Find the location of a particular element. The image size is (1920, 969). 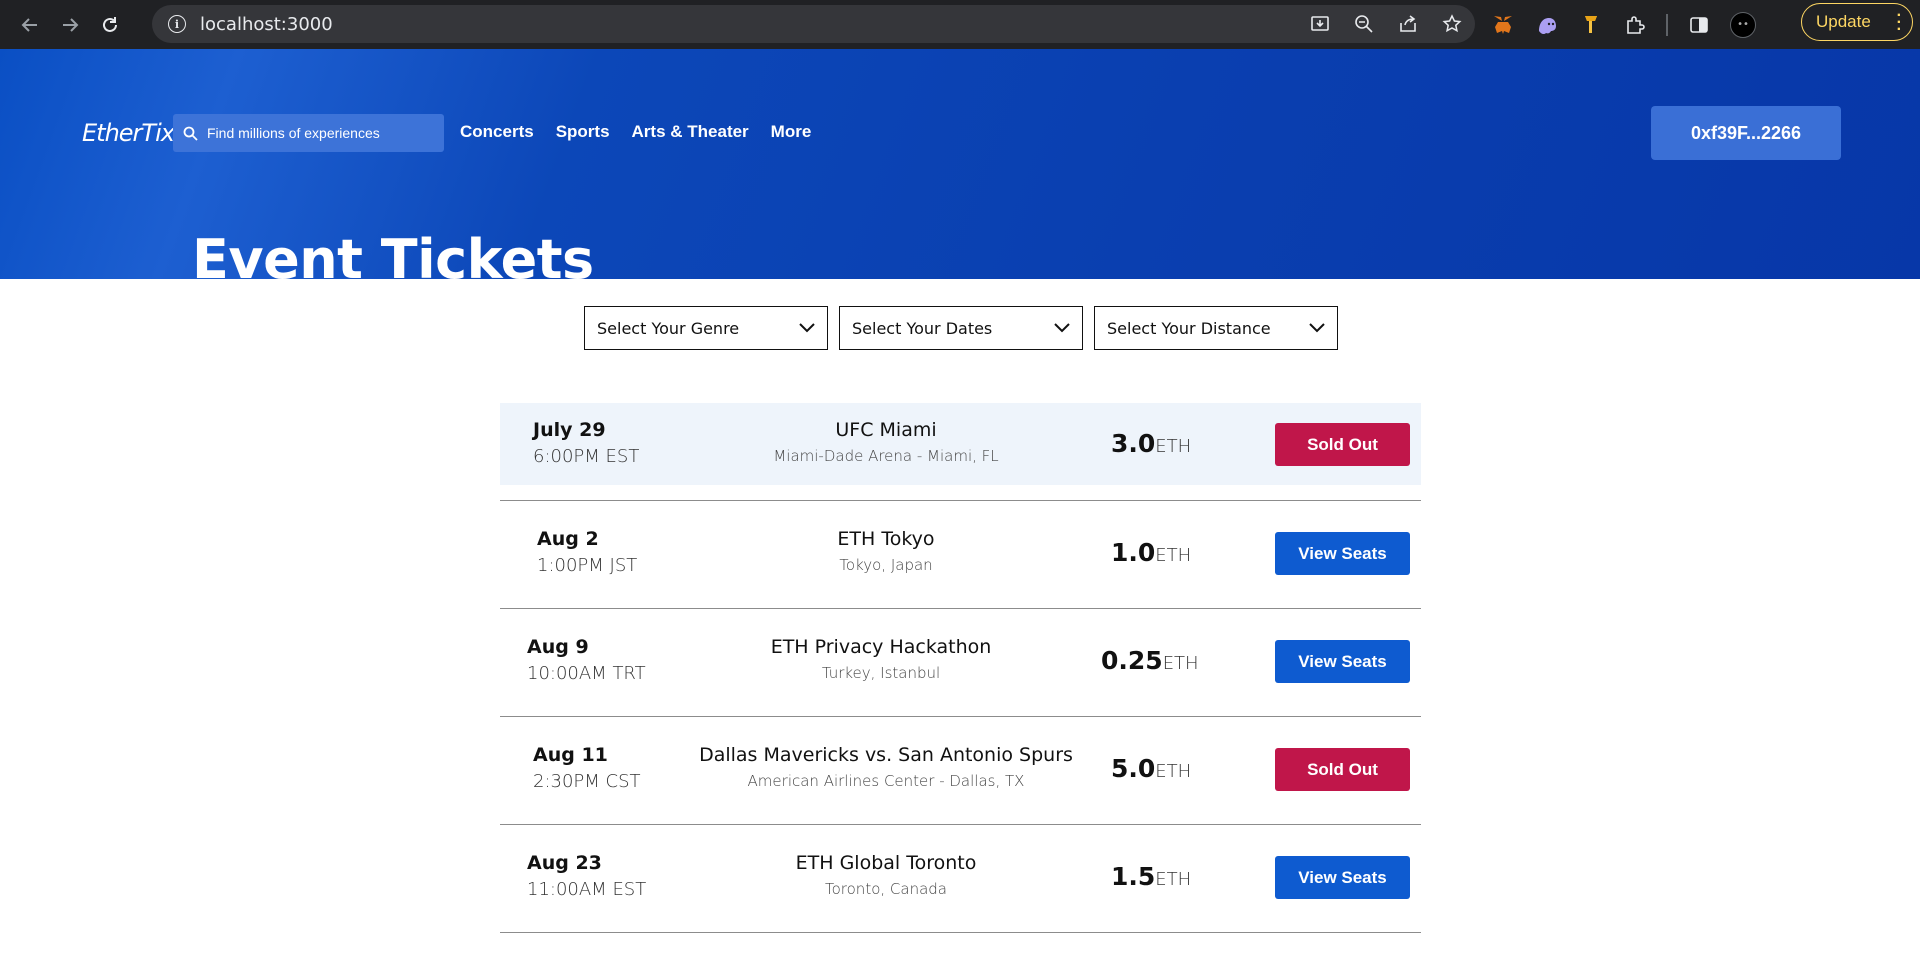

search-icon is located at coordinates (190, 133).